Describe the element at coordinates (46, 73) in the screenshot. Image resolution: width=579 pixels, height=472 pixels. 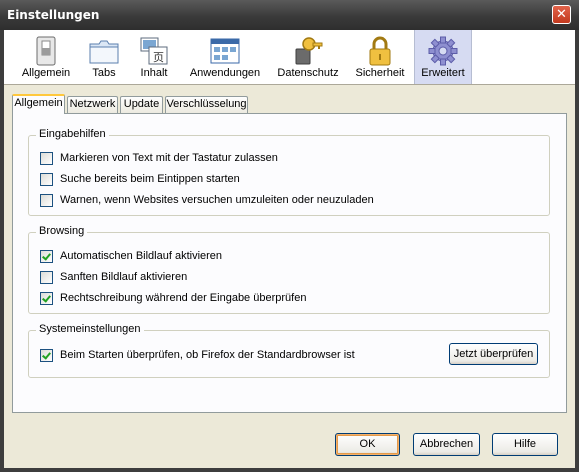
I see `toolbar-label: Allgemein` at that location.